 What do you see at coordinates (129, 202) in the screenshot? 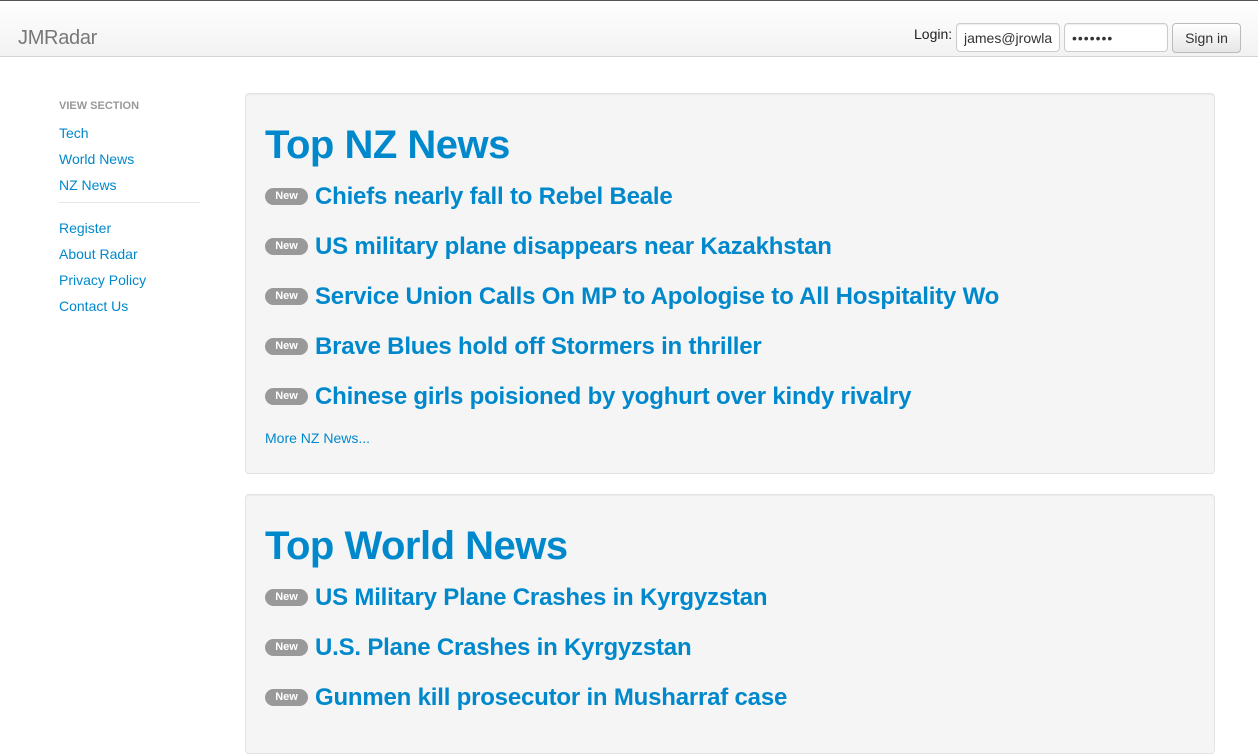
I see `sidebar-divider` at bounding box center [129, 202].